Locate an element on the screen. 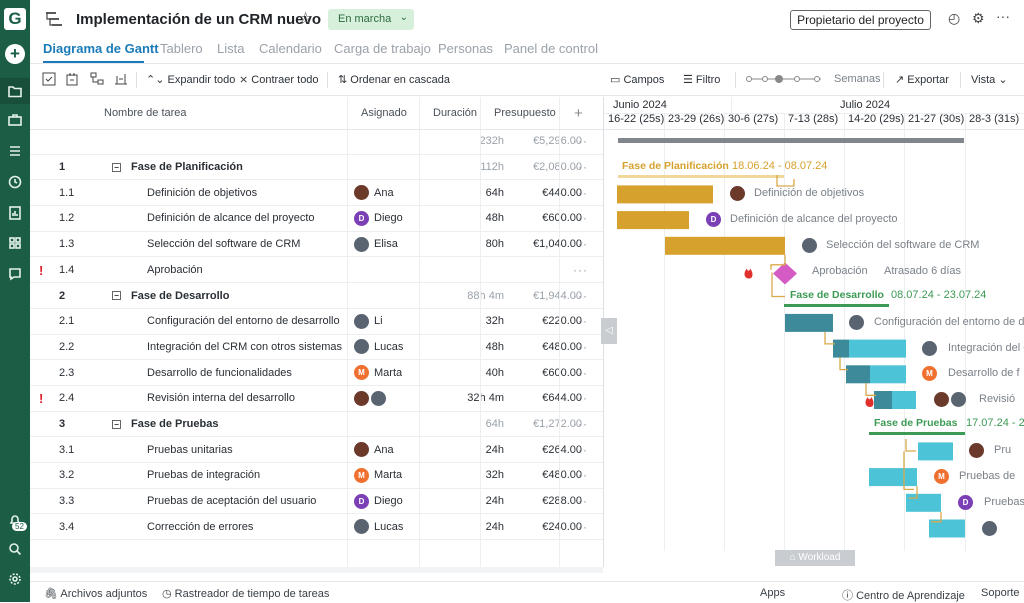 This screenshot has width=1024, height=603. collapse-all-button: ⨯ Contraer todo is located at coordinates (279, 79).